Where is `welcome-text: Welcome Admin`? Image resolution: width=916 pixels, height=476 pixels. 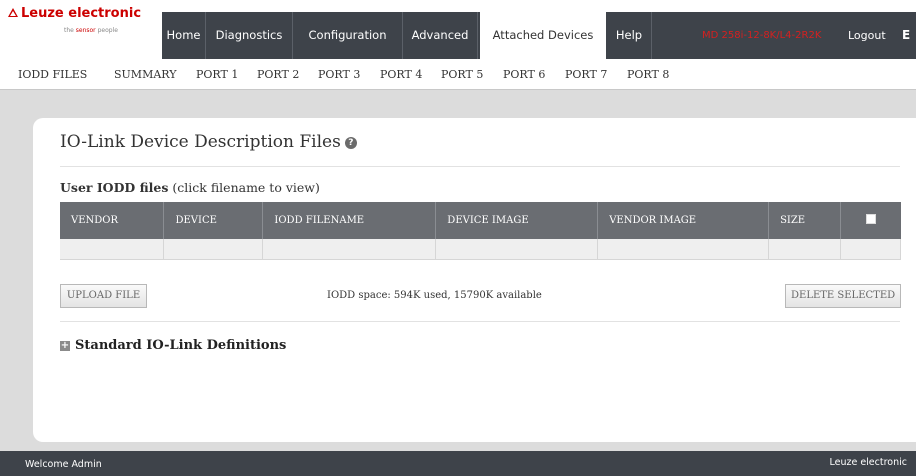 welcome-text: Welcome Admin is located at coordinates (63, 464).